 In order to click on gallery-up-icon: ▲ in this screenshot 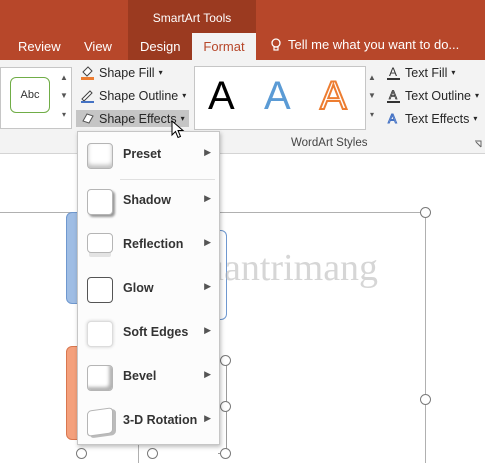, I will do `click(64, 78)`.